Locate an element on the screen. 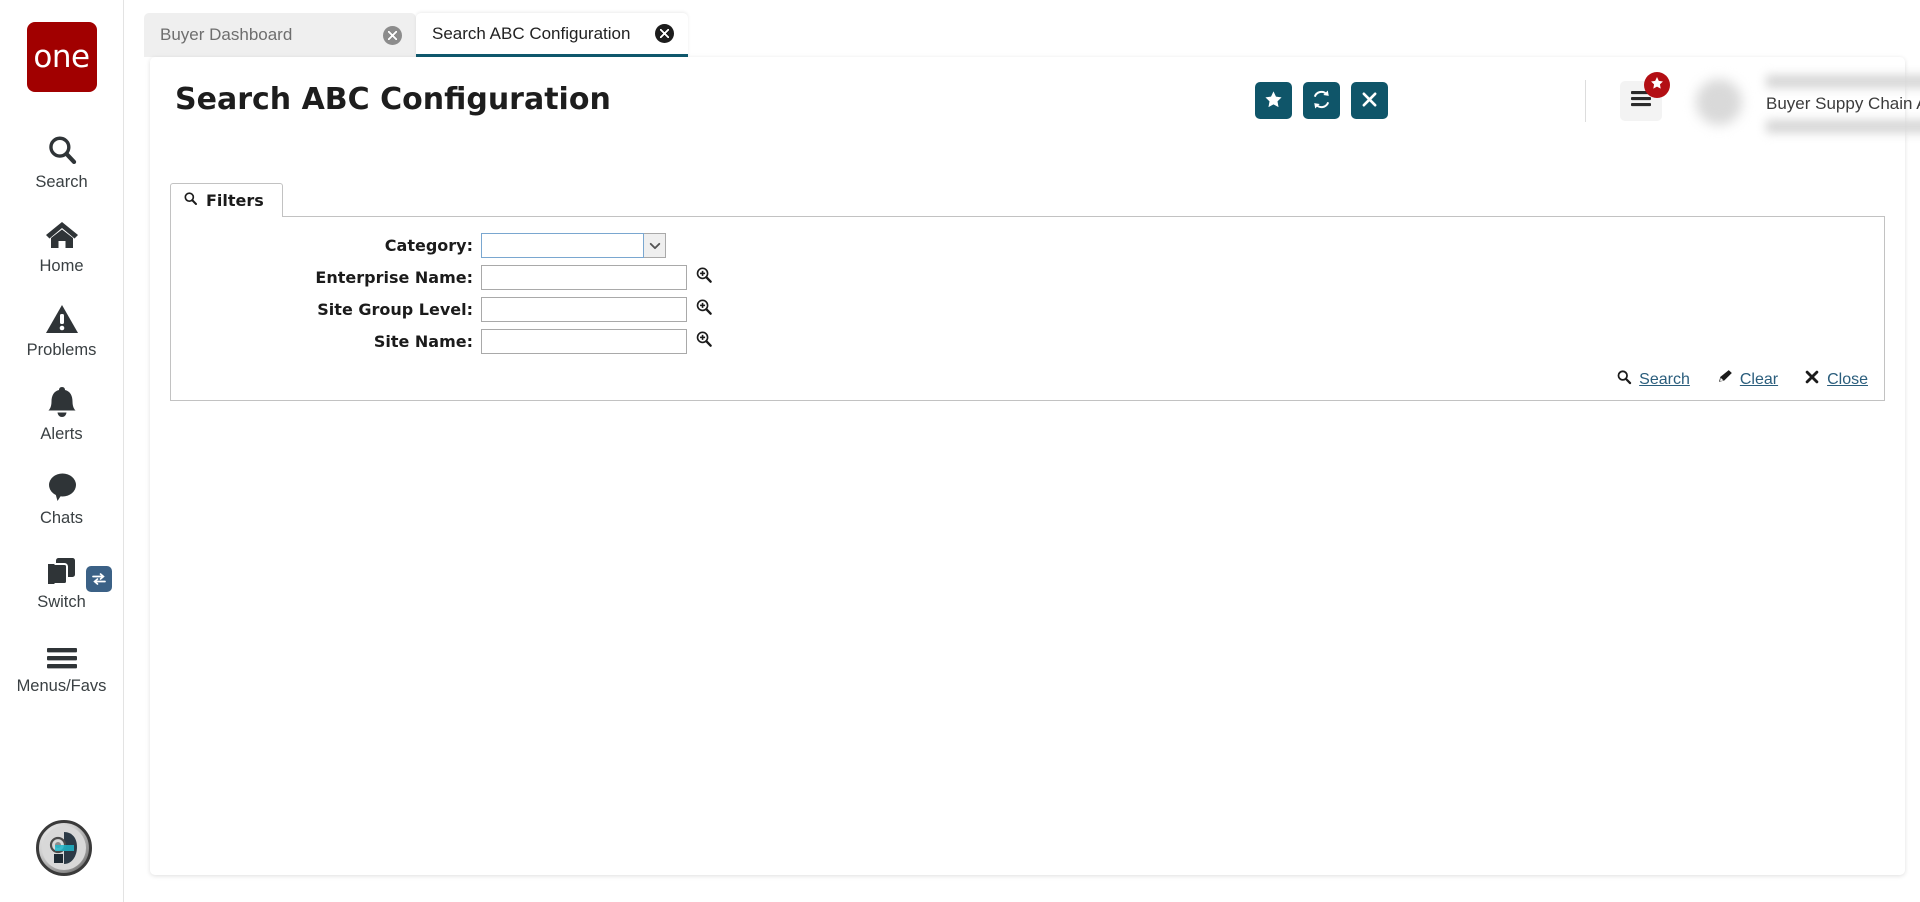  ai-assistant-avatar-icon is located at coordinates (64, 848).